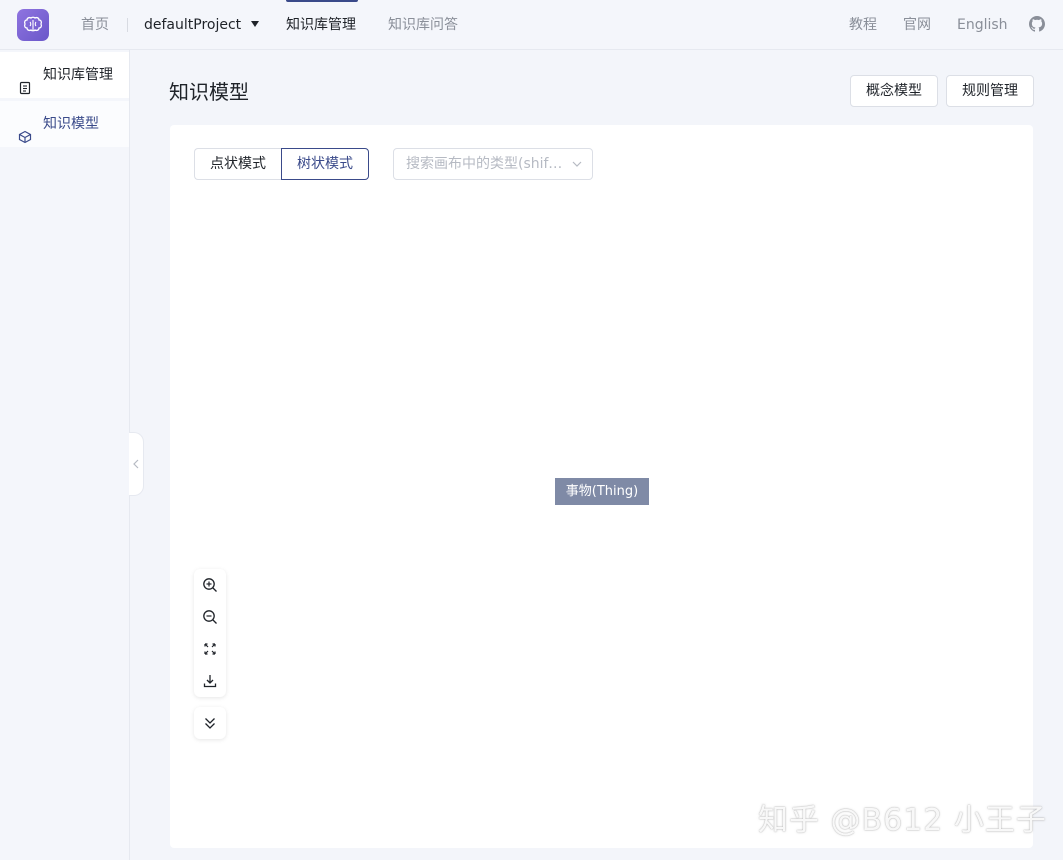 The image size is (1063, 860). I want to click on download-icon, so click(210, 681).